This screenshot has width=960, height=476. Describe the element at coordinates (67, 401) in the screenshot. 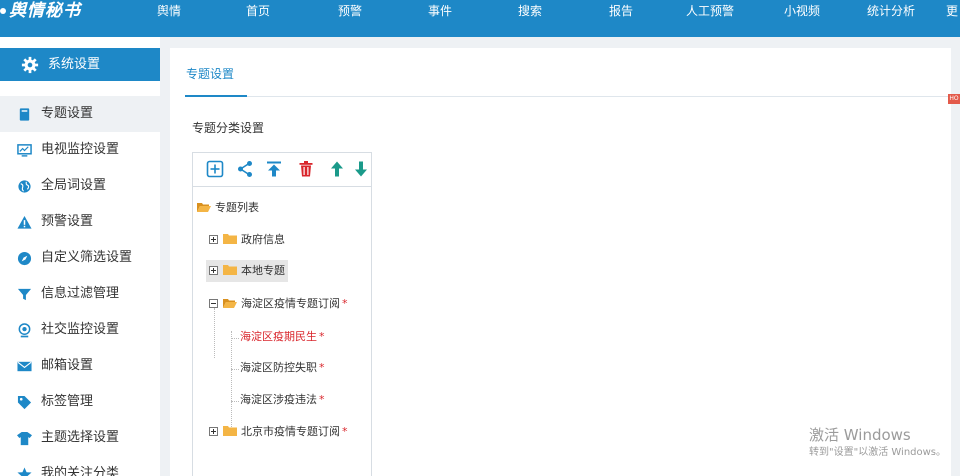

I see `sidebar-item-label: 标签管理` at that location.